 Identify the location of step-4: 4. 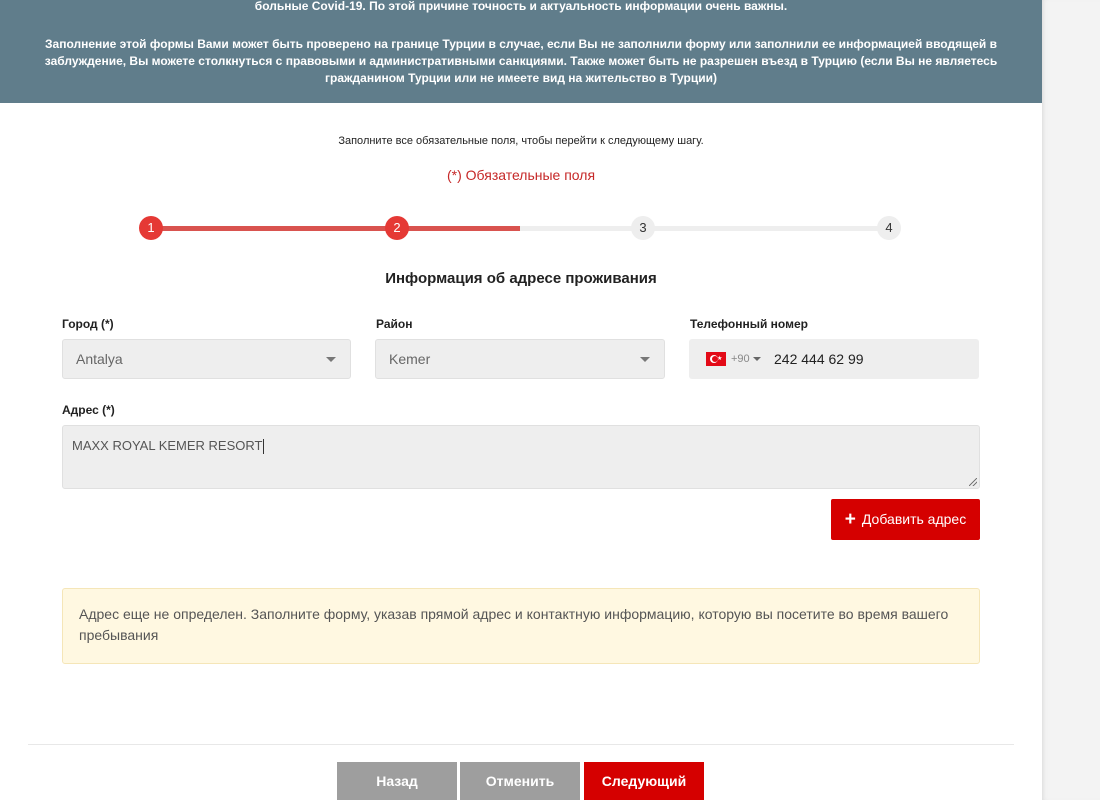
(889, 228).